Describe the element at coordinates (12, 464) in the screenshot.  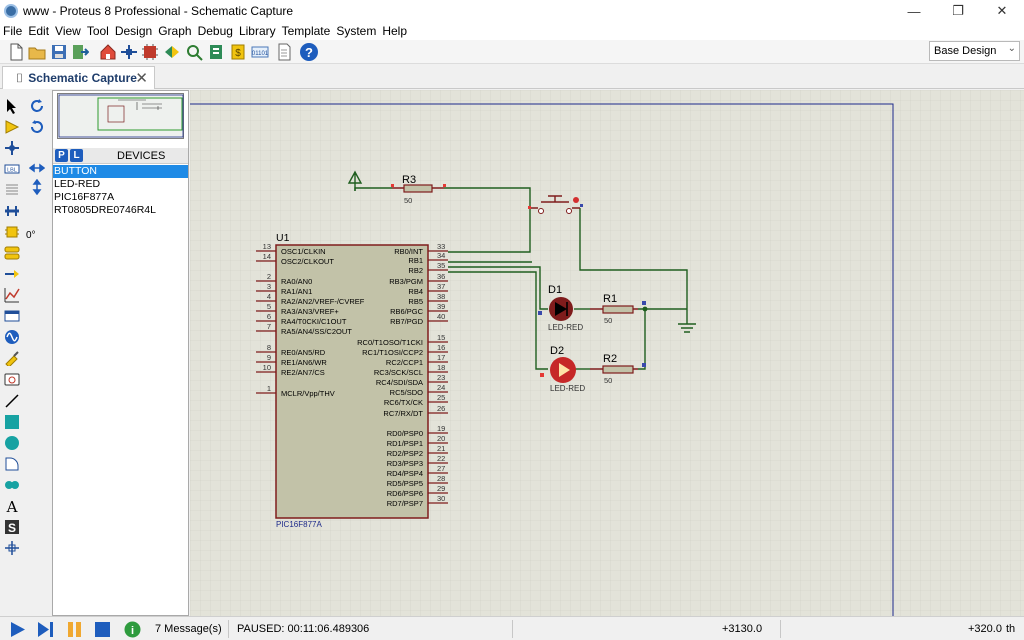
I see `arc-tool-icon` at that location.